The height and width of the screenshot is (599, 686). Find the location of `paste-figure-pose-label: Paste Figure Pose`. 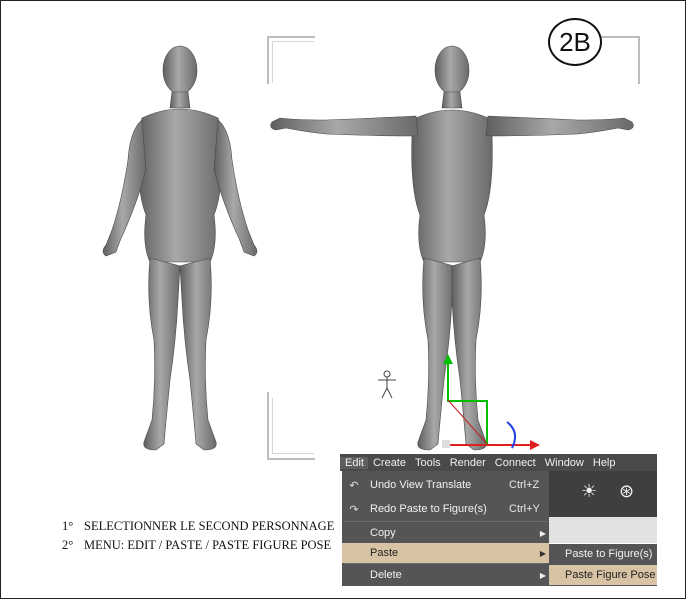

paste-figure-pose-label: Paste Figure Pose is located at coordinates (610, 575).